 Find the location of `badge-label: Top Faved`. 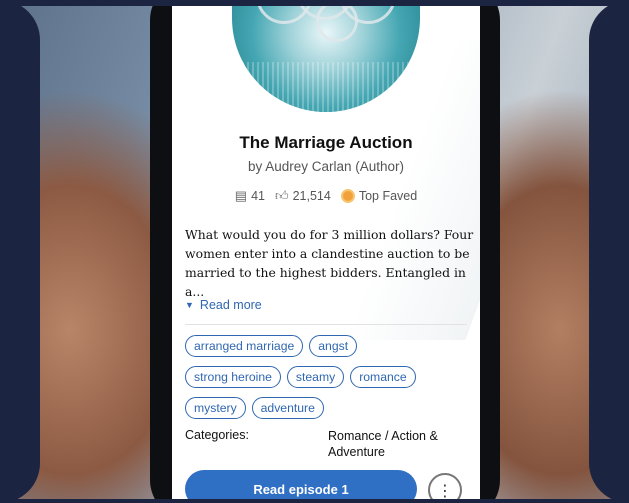

badge-label: Top Faved is located at coordinates (388, 196).